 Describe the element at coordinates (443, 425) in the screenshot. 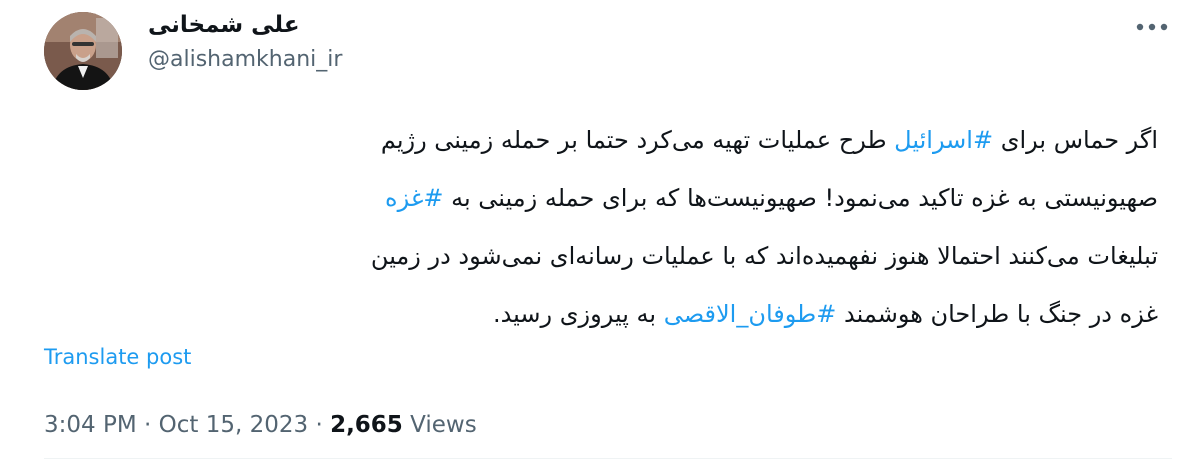

I see `views-label: Views` at that location.